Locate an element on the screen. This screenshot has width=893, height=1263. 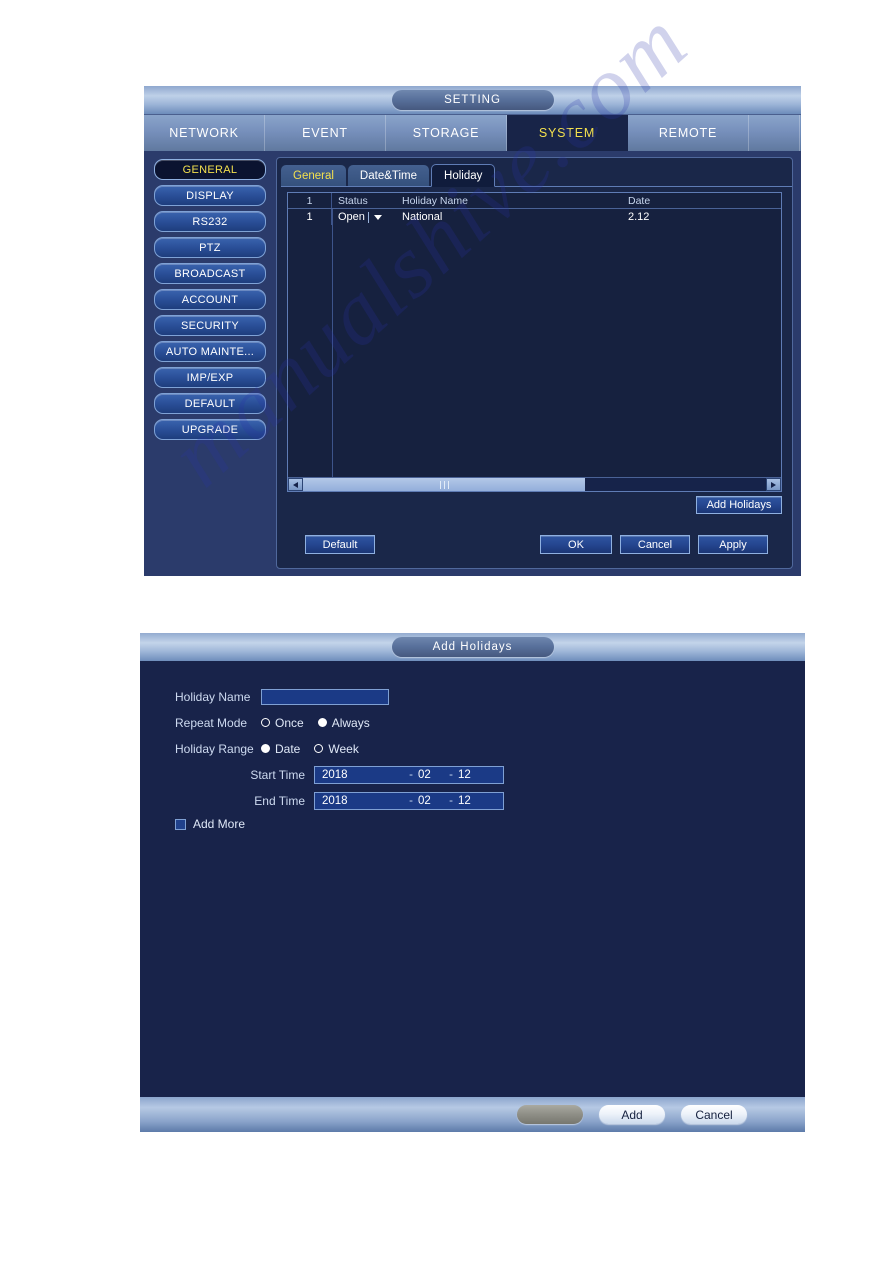
sidebar-item-upgrade: UPGRADE is located at coordinates (210, 429).